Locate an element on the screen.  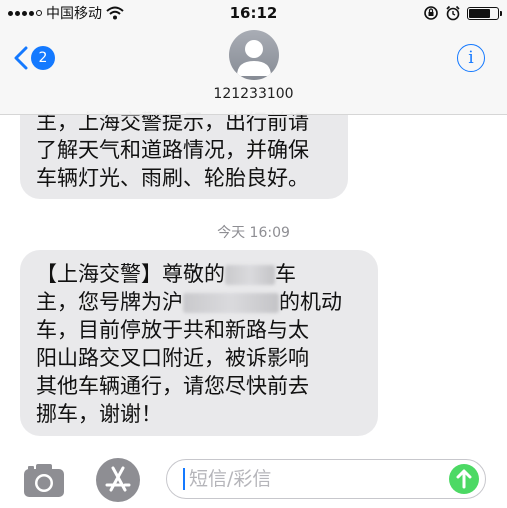
message-timestamp: 今天 16:09 is located at coordinates (253, 233).